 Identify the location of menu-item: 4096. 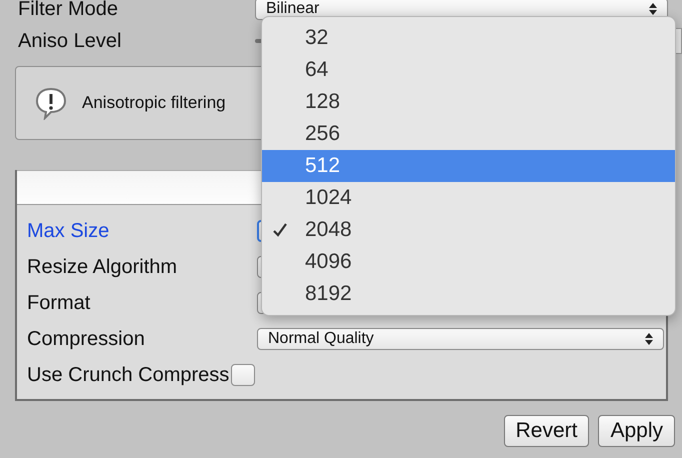
(468, 262).